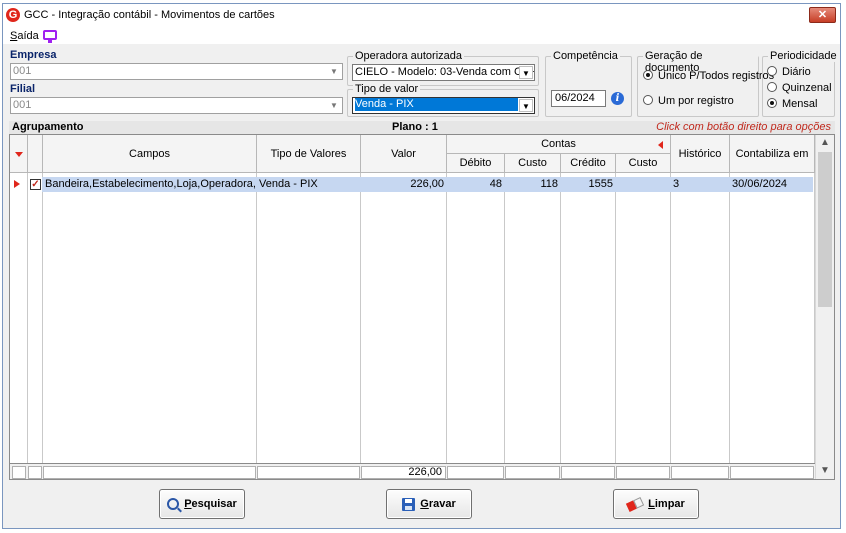  Describe the element at coordinates (716, 76) in the screenshot. I see `geracao-unico-label: Único P/Todos registros` at that location.